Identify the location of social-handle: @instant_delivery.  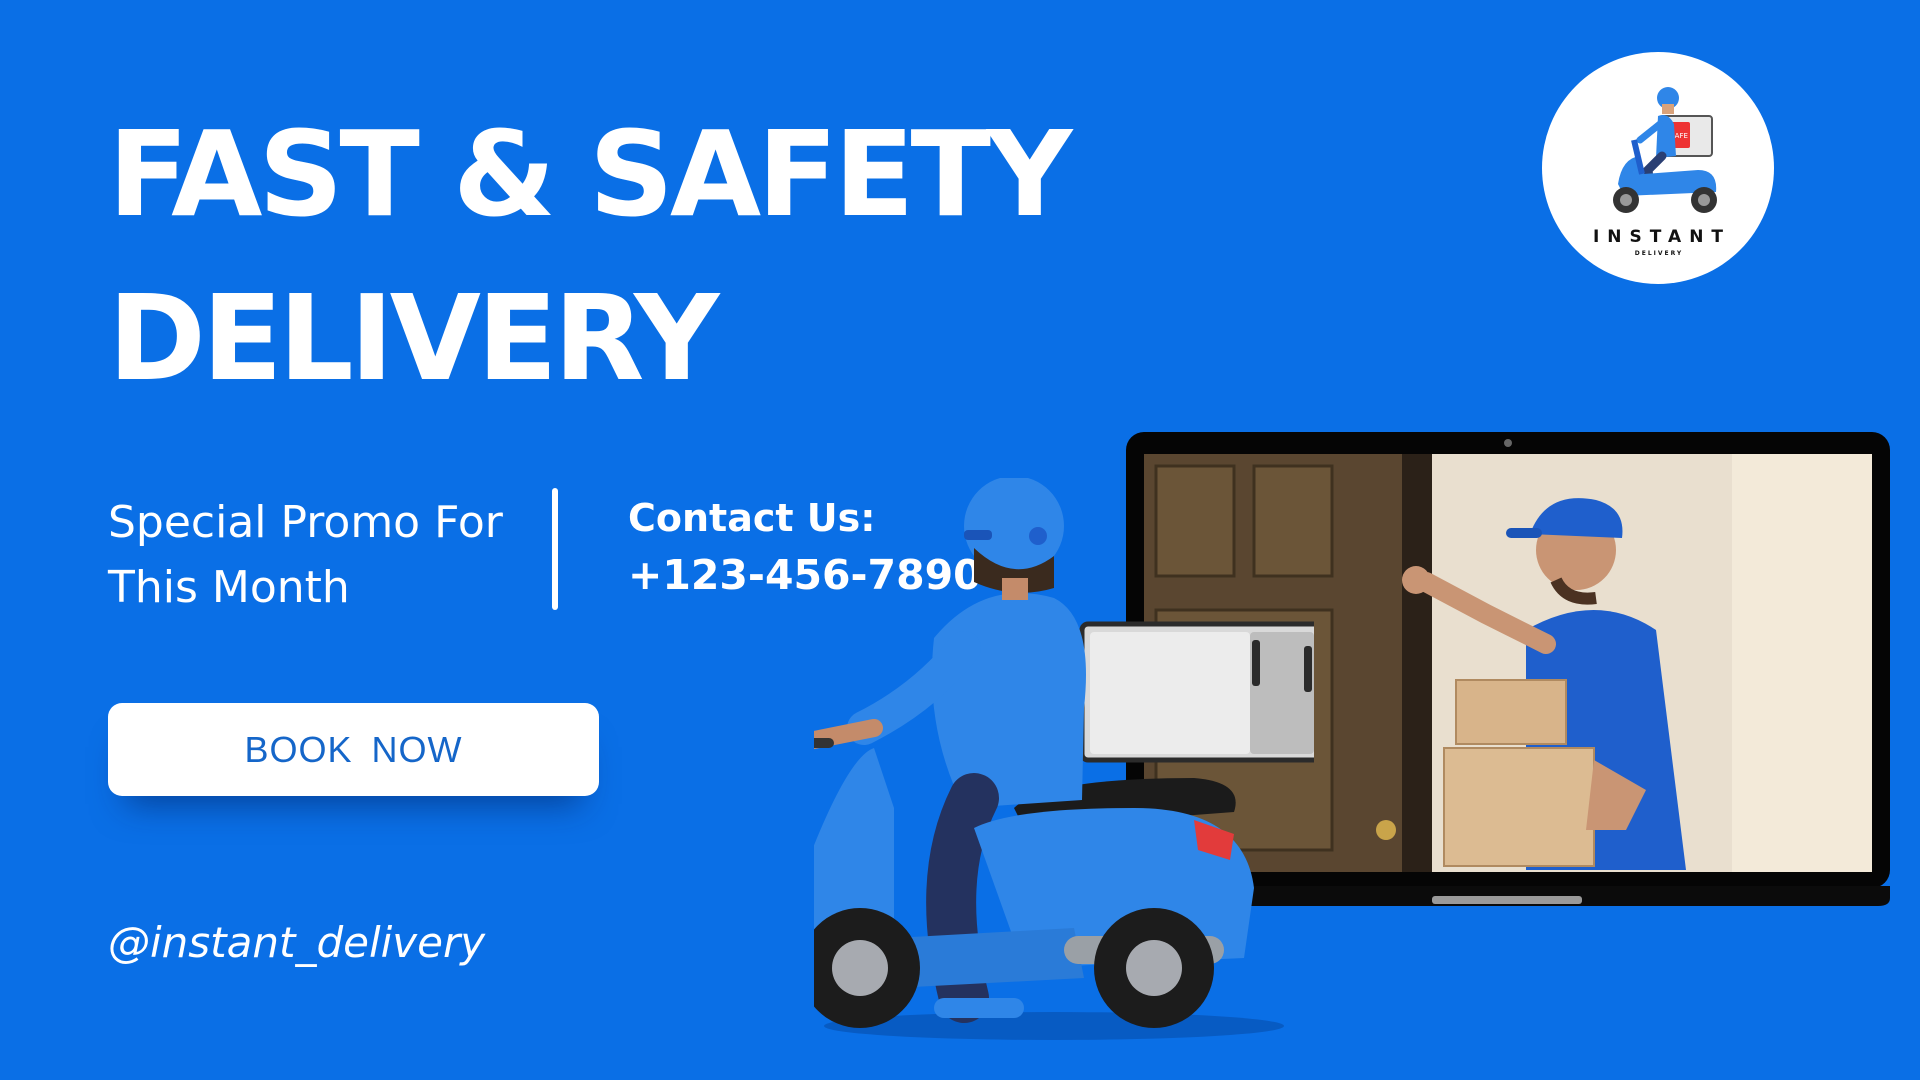
(296, 942).